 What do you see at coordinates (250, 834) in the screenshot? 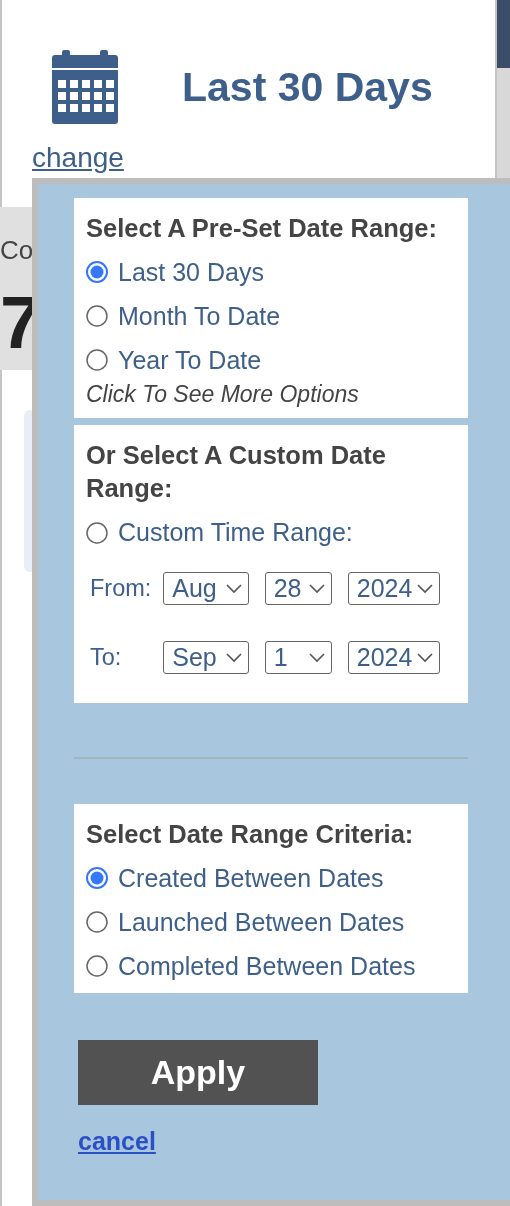
I see `section-heading: Select Date Range Criteria:` at bounding box center [250, 834].